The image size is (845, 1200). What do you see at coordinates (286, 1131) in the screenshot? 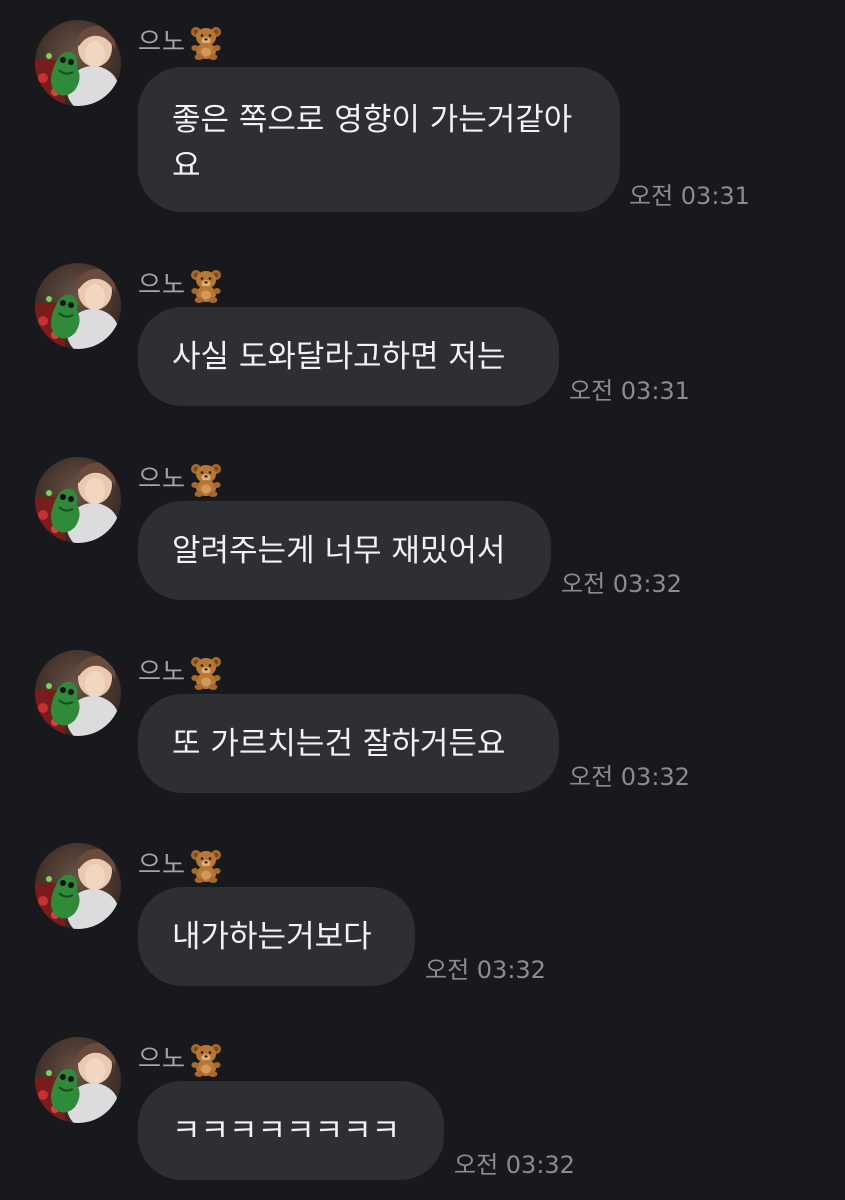
I see `message-text: ㅋㅋㅋㅋㅋㅋㅋㅋ` at bounding box center [286, 1131].